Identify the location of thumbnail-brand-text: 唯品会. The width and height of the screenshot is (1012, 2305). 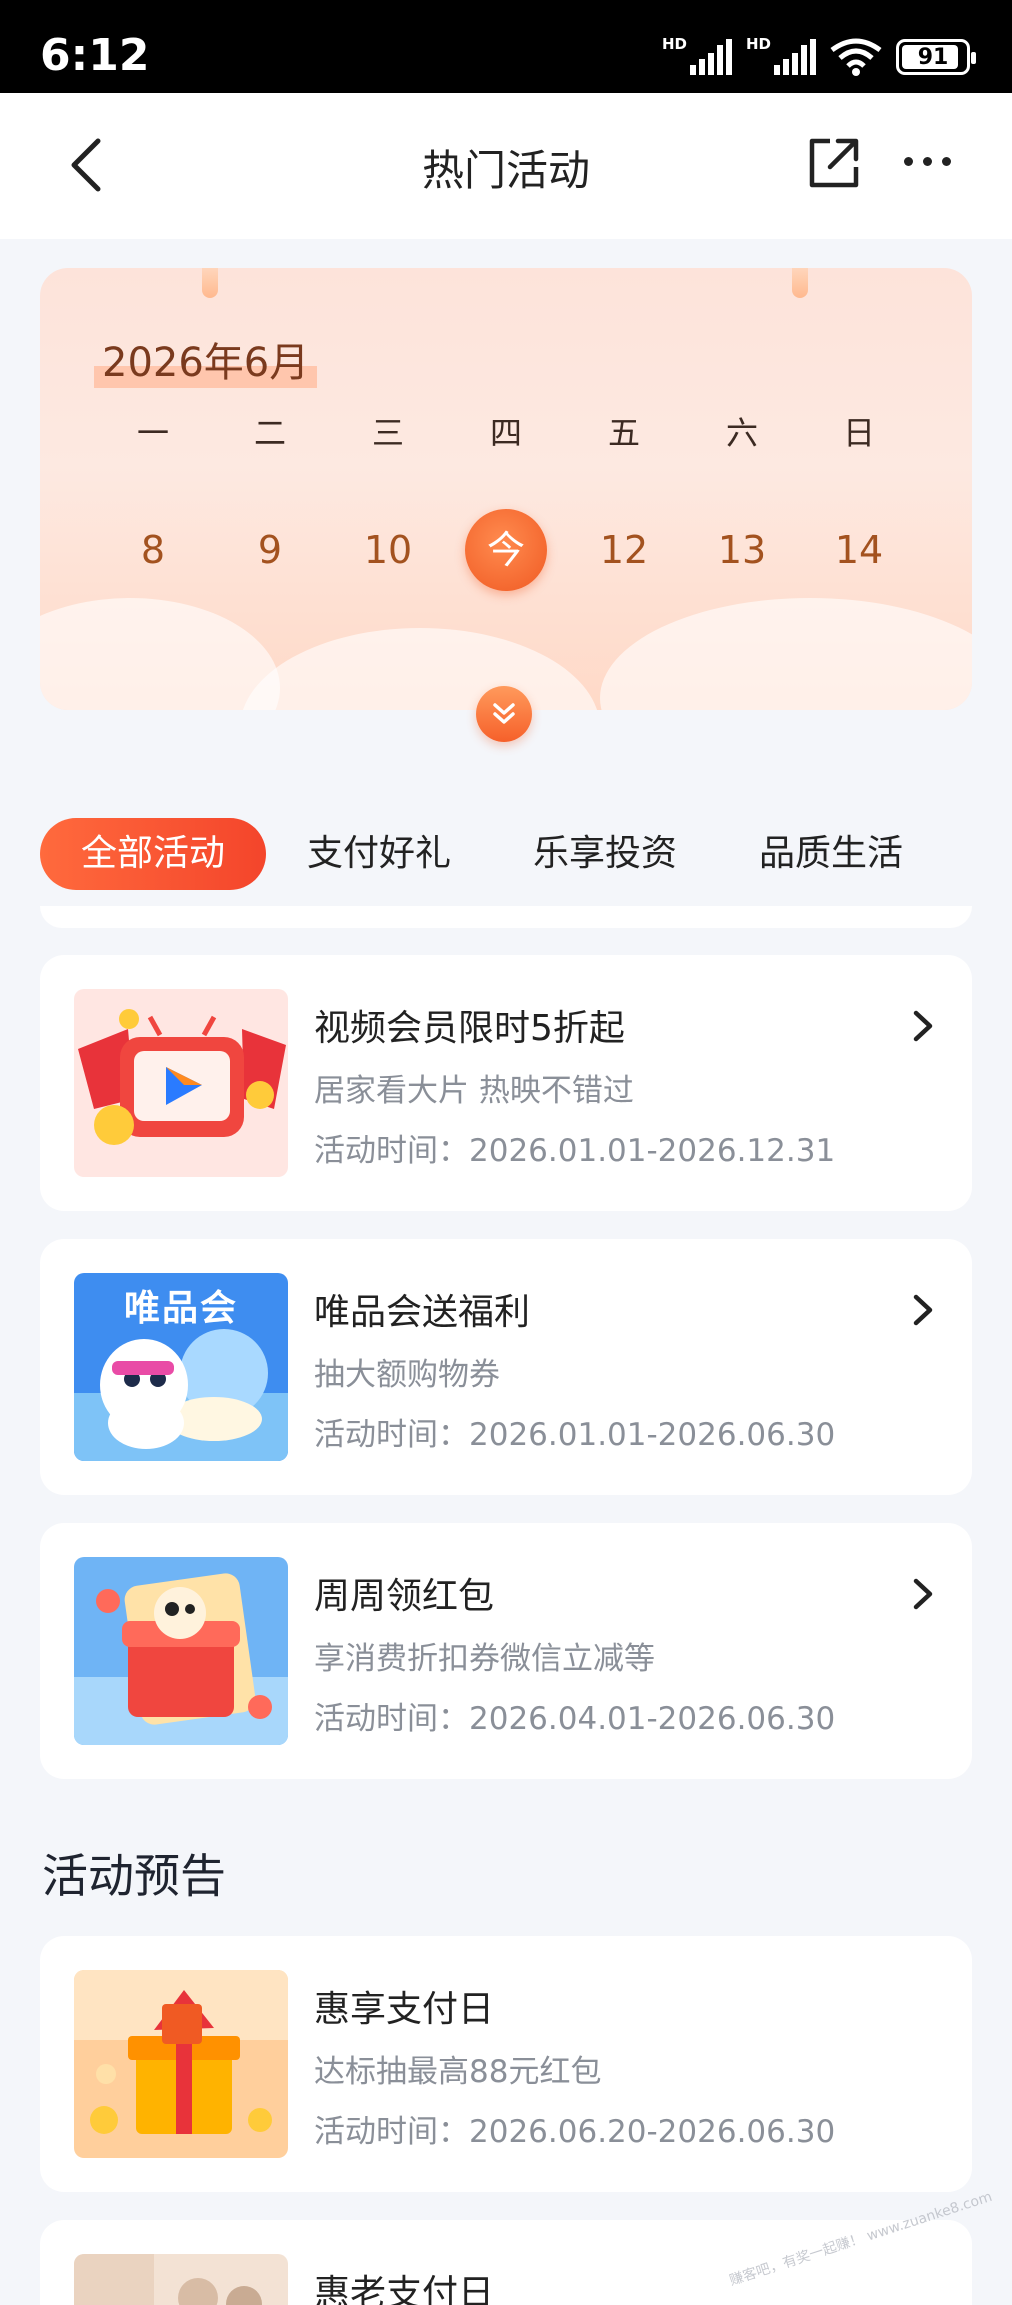
(180, 1308).